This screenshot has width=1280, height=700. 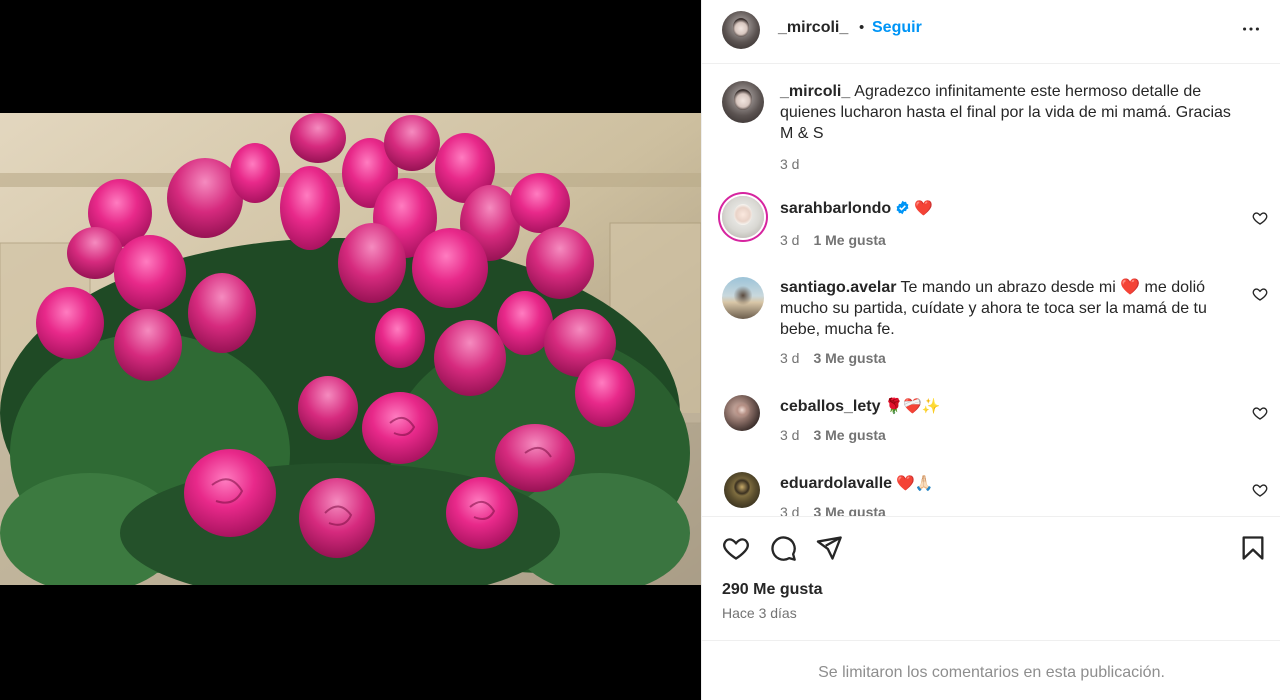 What do you see at coordinates (838, 287) in the screenshot?
I see `comment-username: santiago.avelar` at bounding box center [838, 287].